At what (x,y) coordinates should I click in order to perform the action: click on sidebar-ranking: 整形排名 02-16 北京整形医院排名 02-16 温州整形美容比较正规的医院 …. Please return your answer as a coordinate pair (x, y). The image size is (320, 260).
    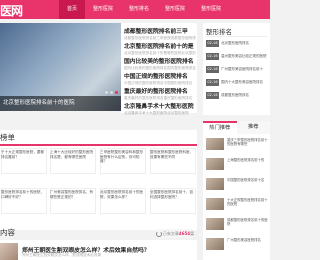
    Looking at the image, I should click on (236, 69).